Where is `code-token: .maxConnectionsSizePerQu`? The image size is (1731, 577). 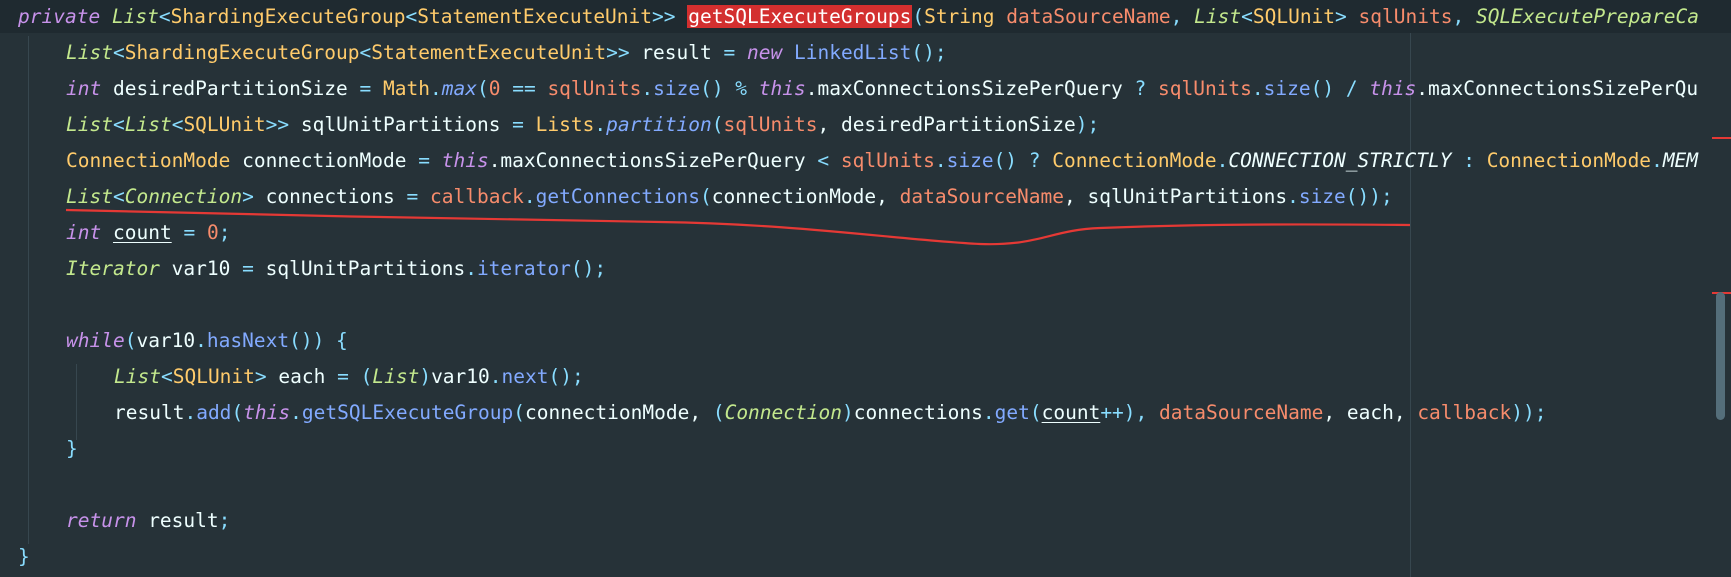 code-token: .maxConnectionsSizePerQu is located at coordinates (1557, 88).